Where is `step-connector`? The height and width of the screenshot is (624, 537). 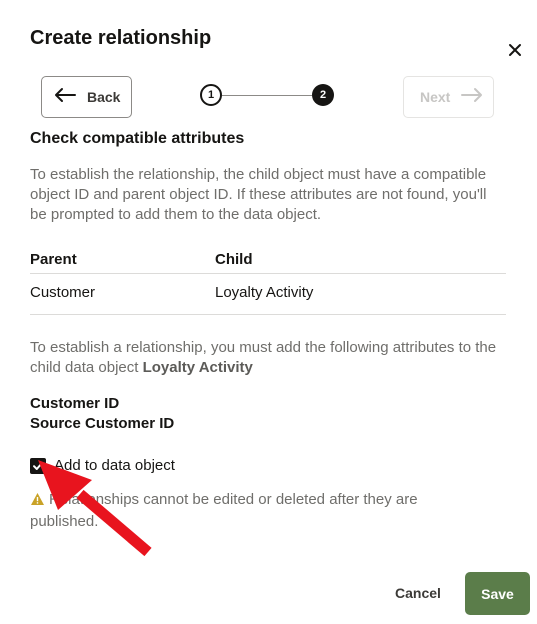 step-connector is located at coordinates (267, 95).